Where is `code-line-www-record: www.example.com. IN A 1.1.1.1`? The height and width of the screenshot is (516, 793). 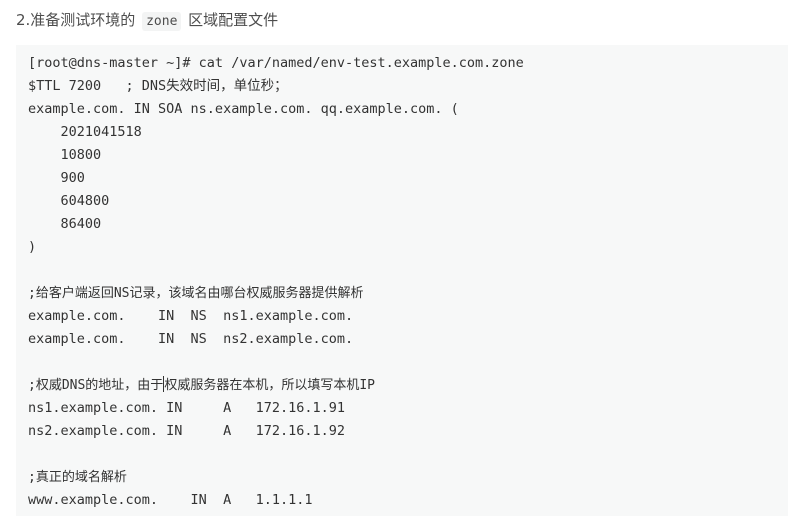
code-line-www-record: www.example.com. IN A 1.1.1.1 is located at coordinates (170, 500).